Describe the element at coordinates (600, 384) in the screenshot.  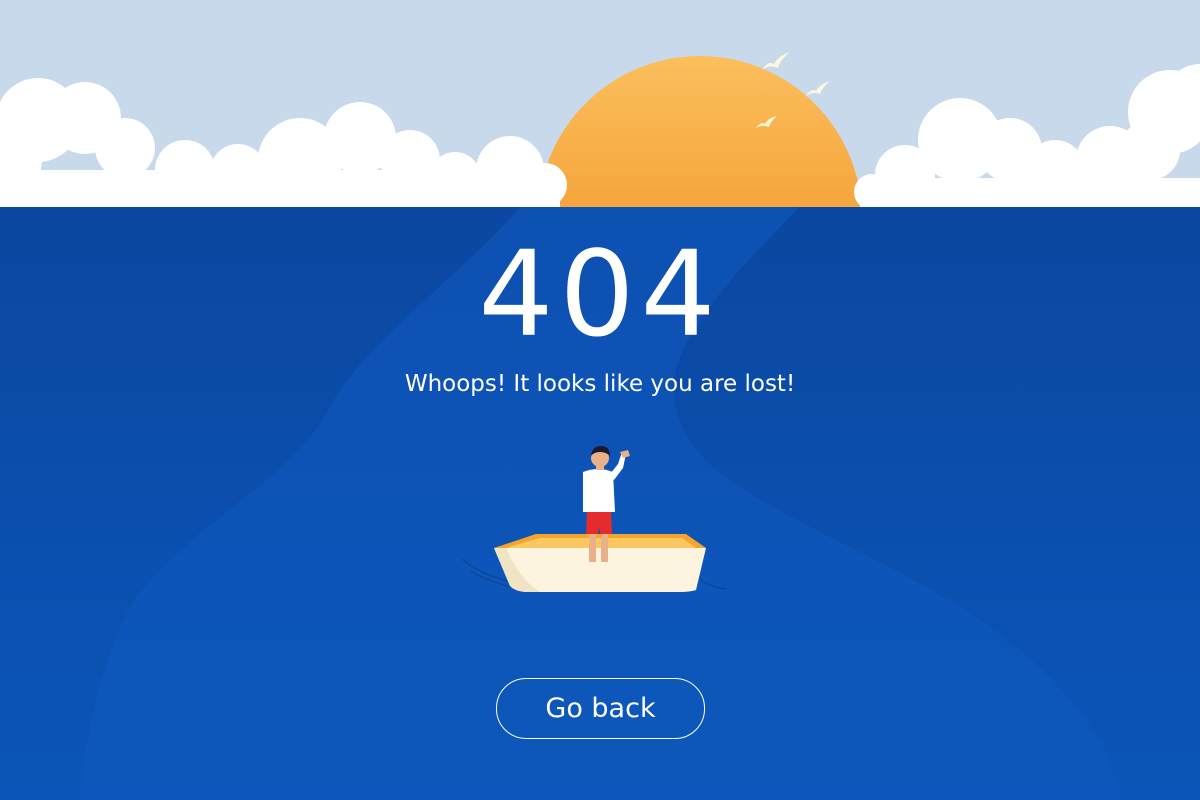
I see `error-message: Whoops! It looks like you are lost!` at that location.